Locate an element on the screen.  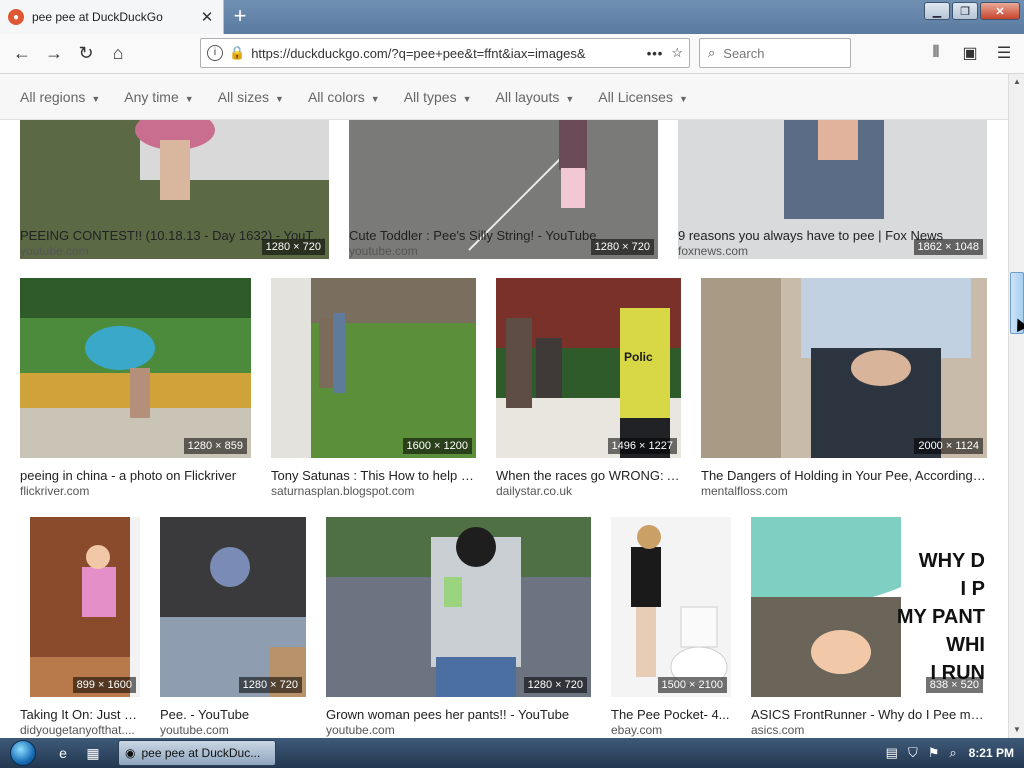
page-actions-icon: ••• is located at coordinates (655, 53).